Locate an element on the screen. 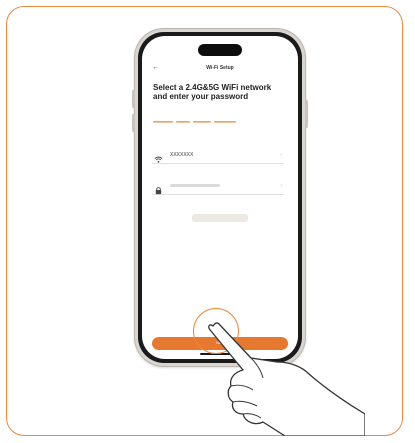 The image size is (415, 443). page-title: Wi-Fi Setup is located at coordinates (220, 68).